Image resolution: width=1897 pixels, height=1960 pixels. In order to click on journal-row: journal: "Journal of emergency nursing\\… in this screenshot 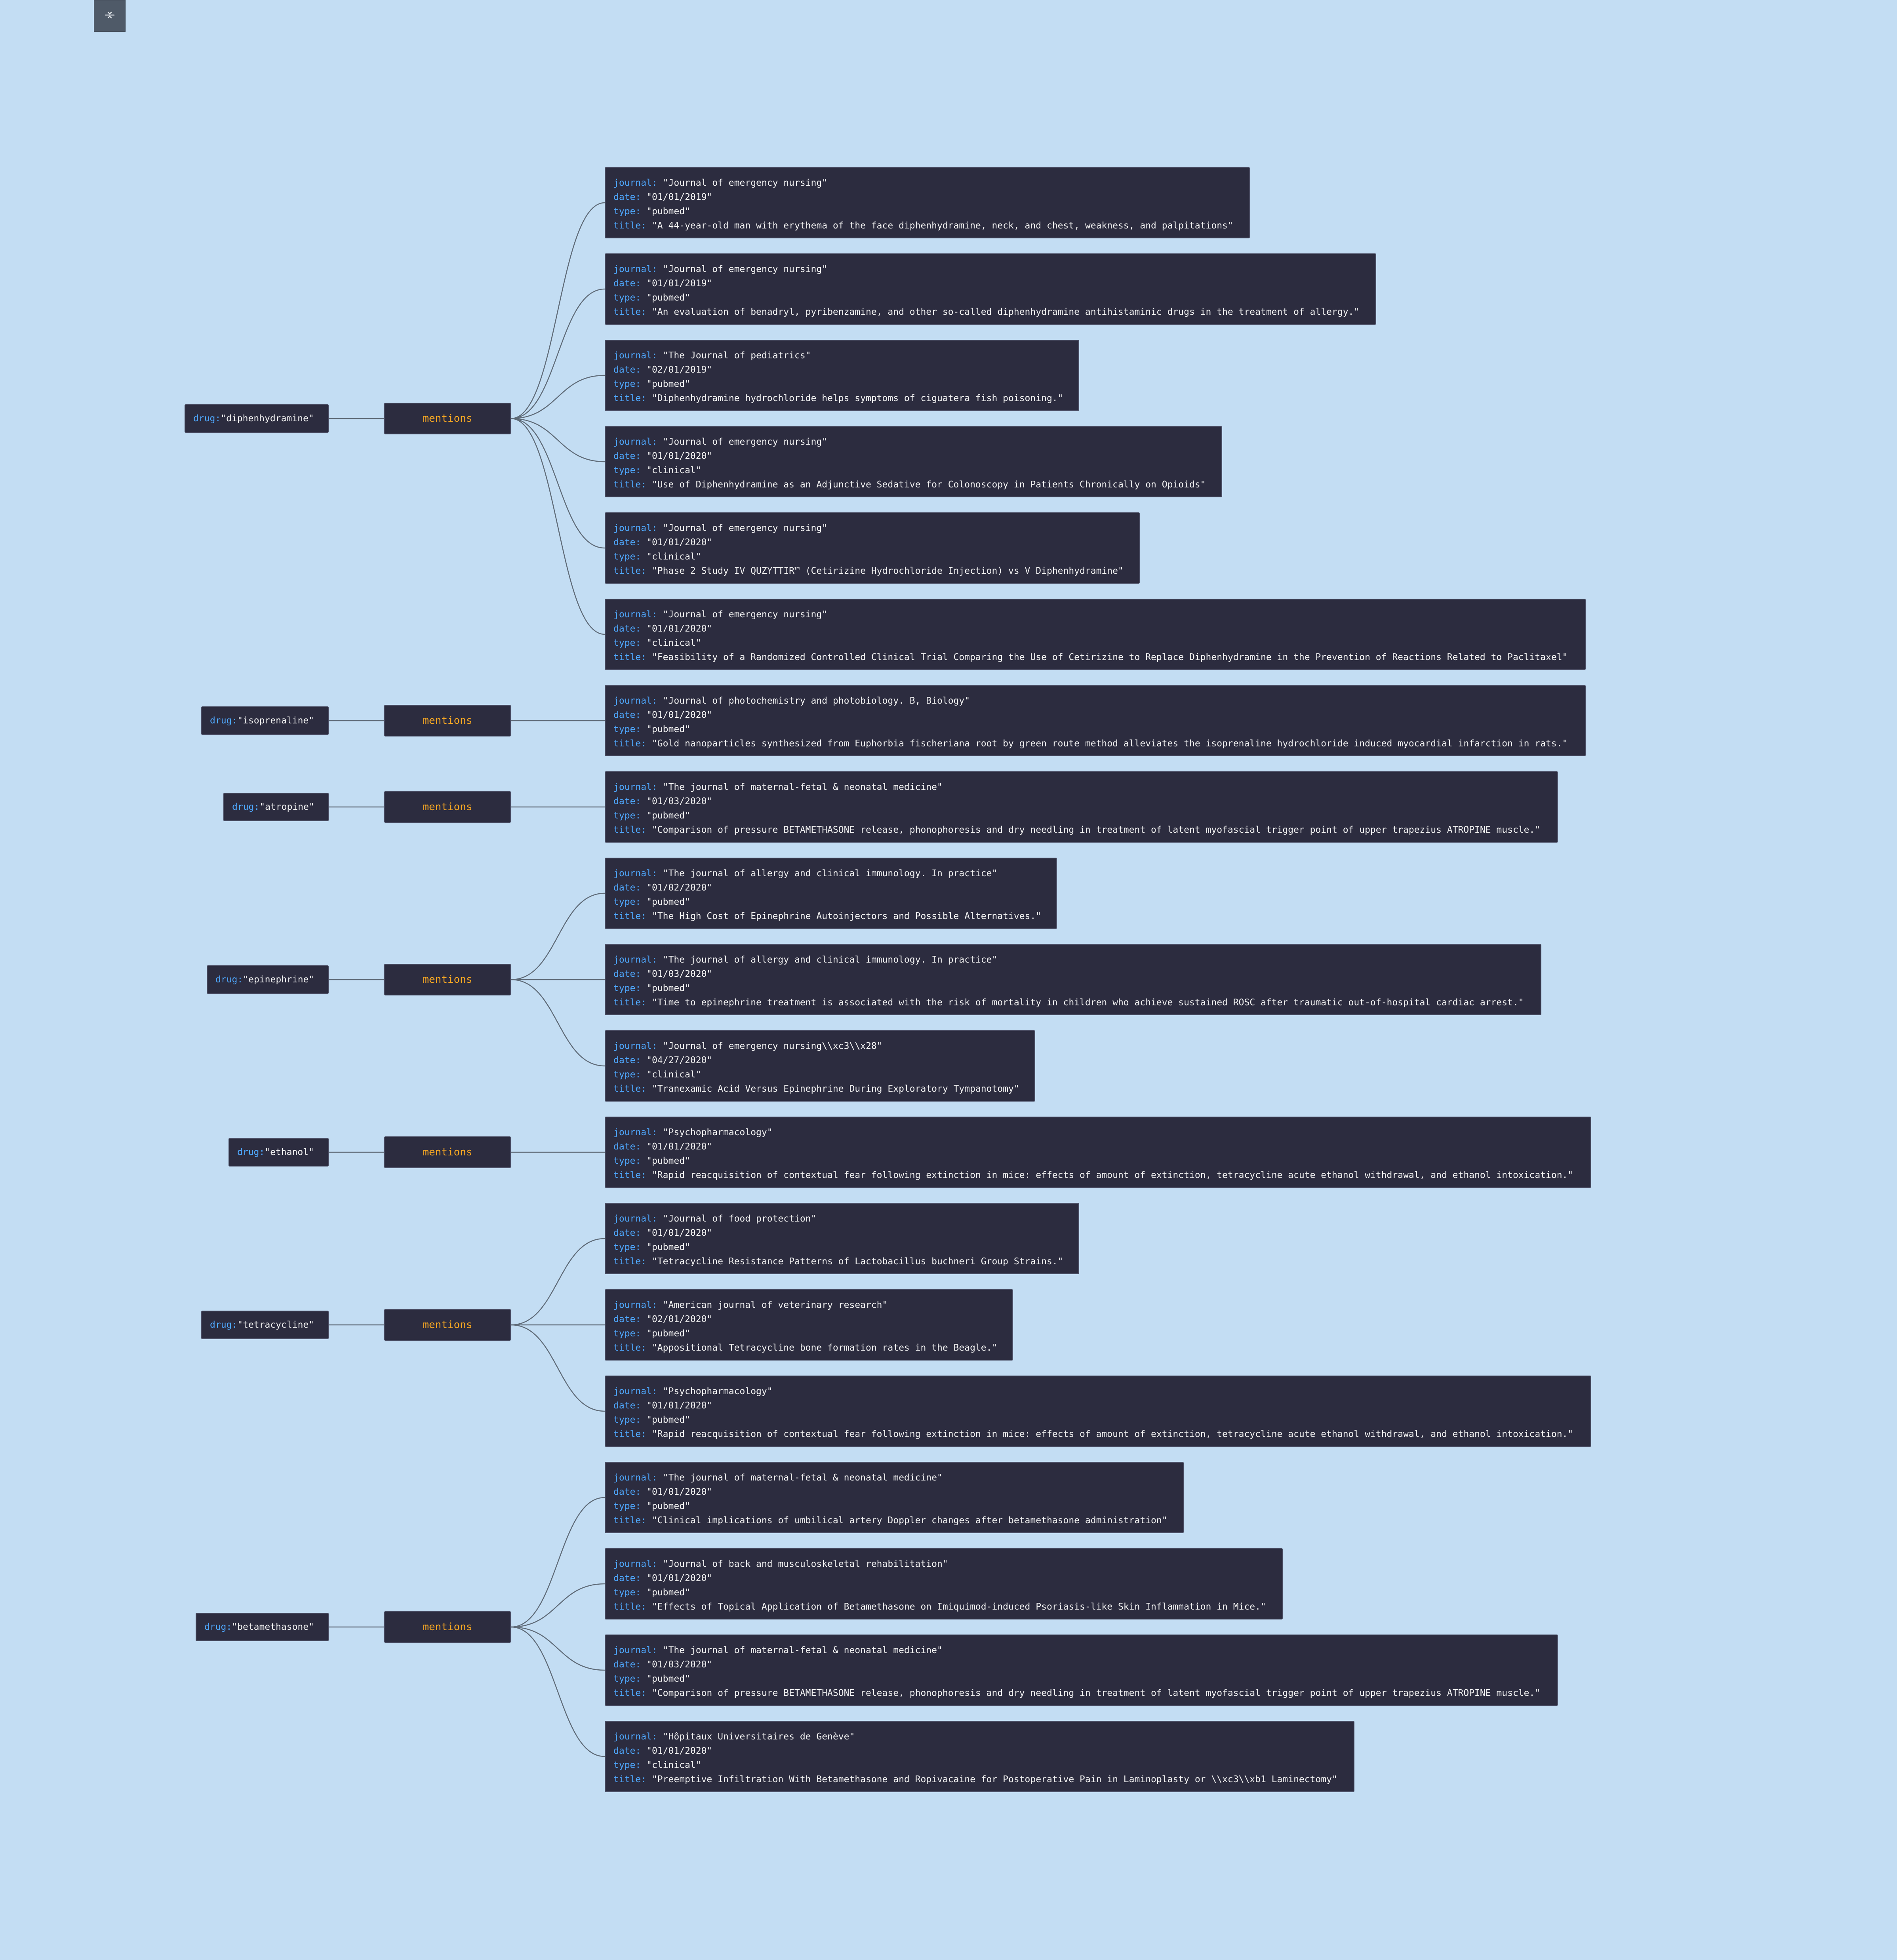, I will do `click(820, 1046)`.